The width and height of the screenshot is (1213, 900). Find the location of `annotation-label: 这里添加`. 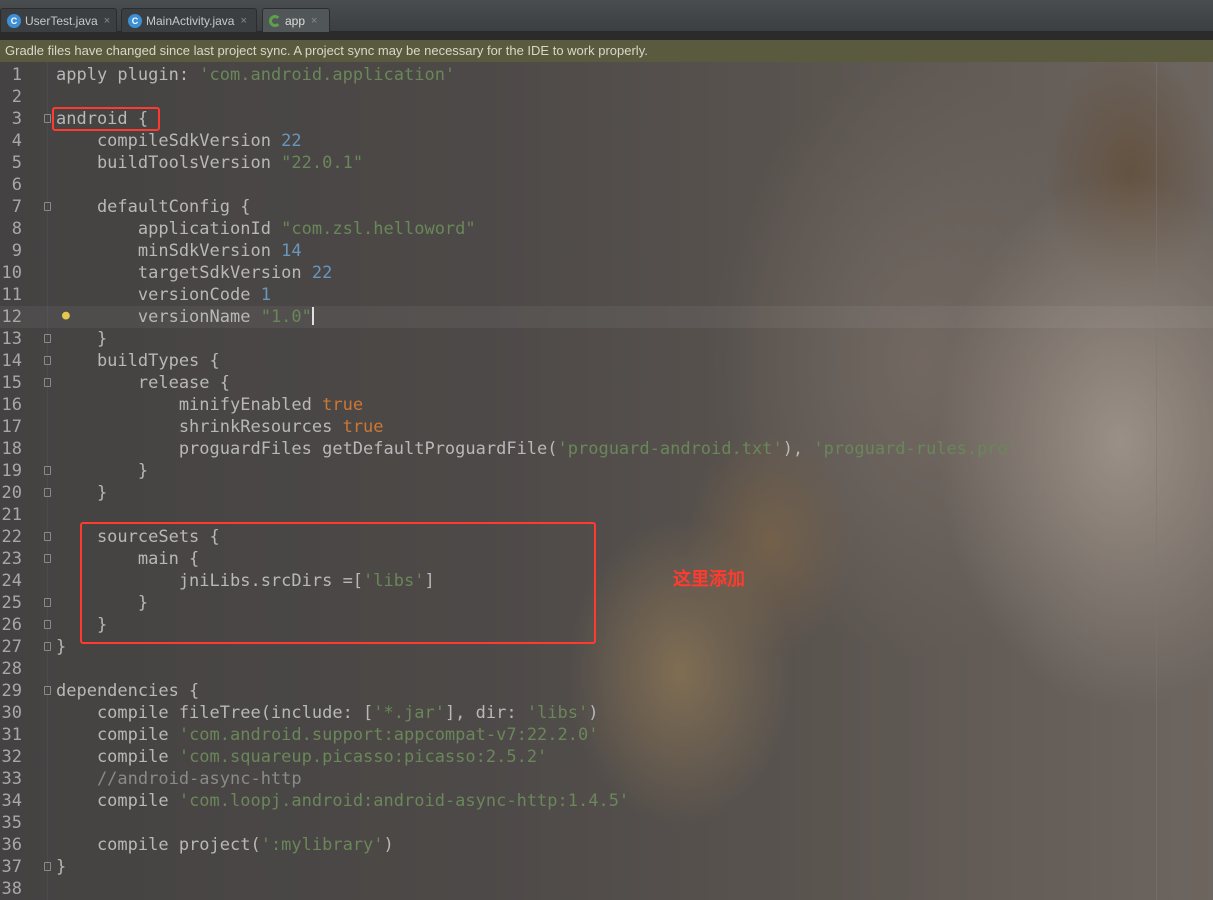

annotation-label: 这里添加 is located at coordinates (709, 579).